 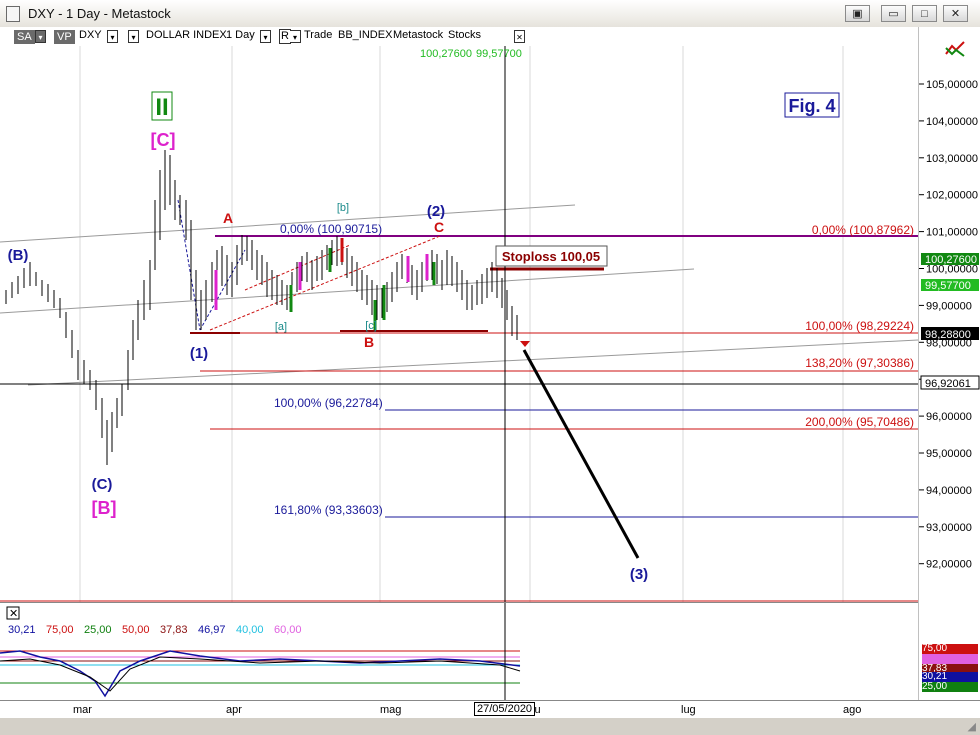 I want to click on indicator-value: 37,83, so click(x=174, y=630).